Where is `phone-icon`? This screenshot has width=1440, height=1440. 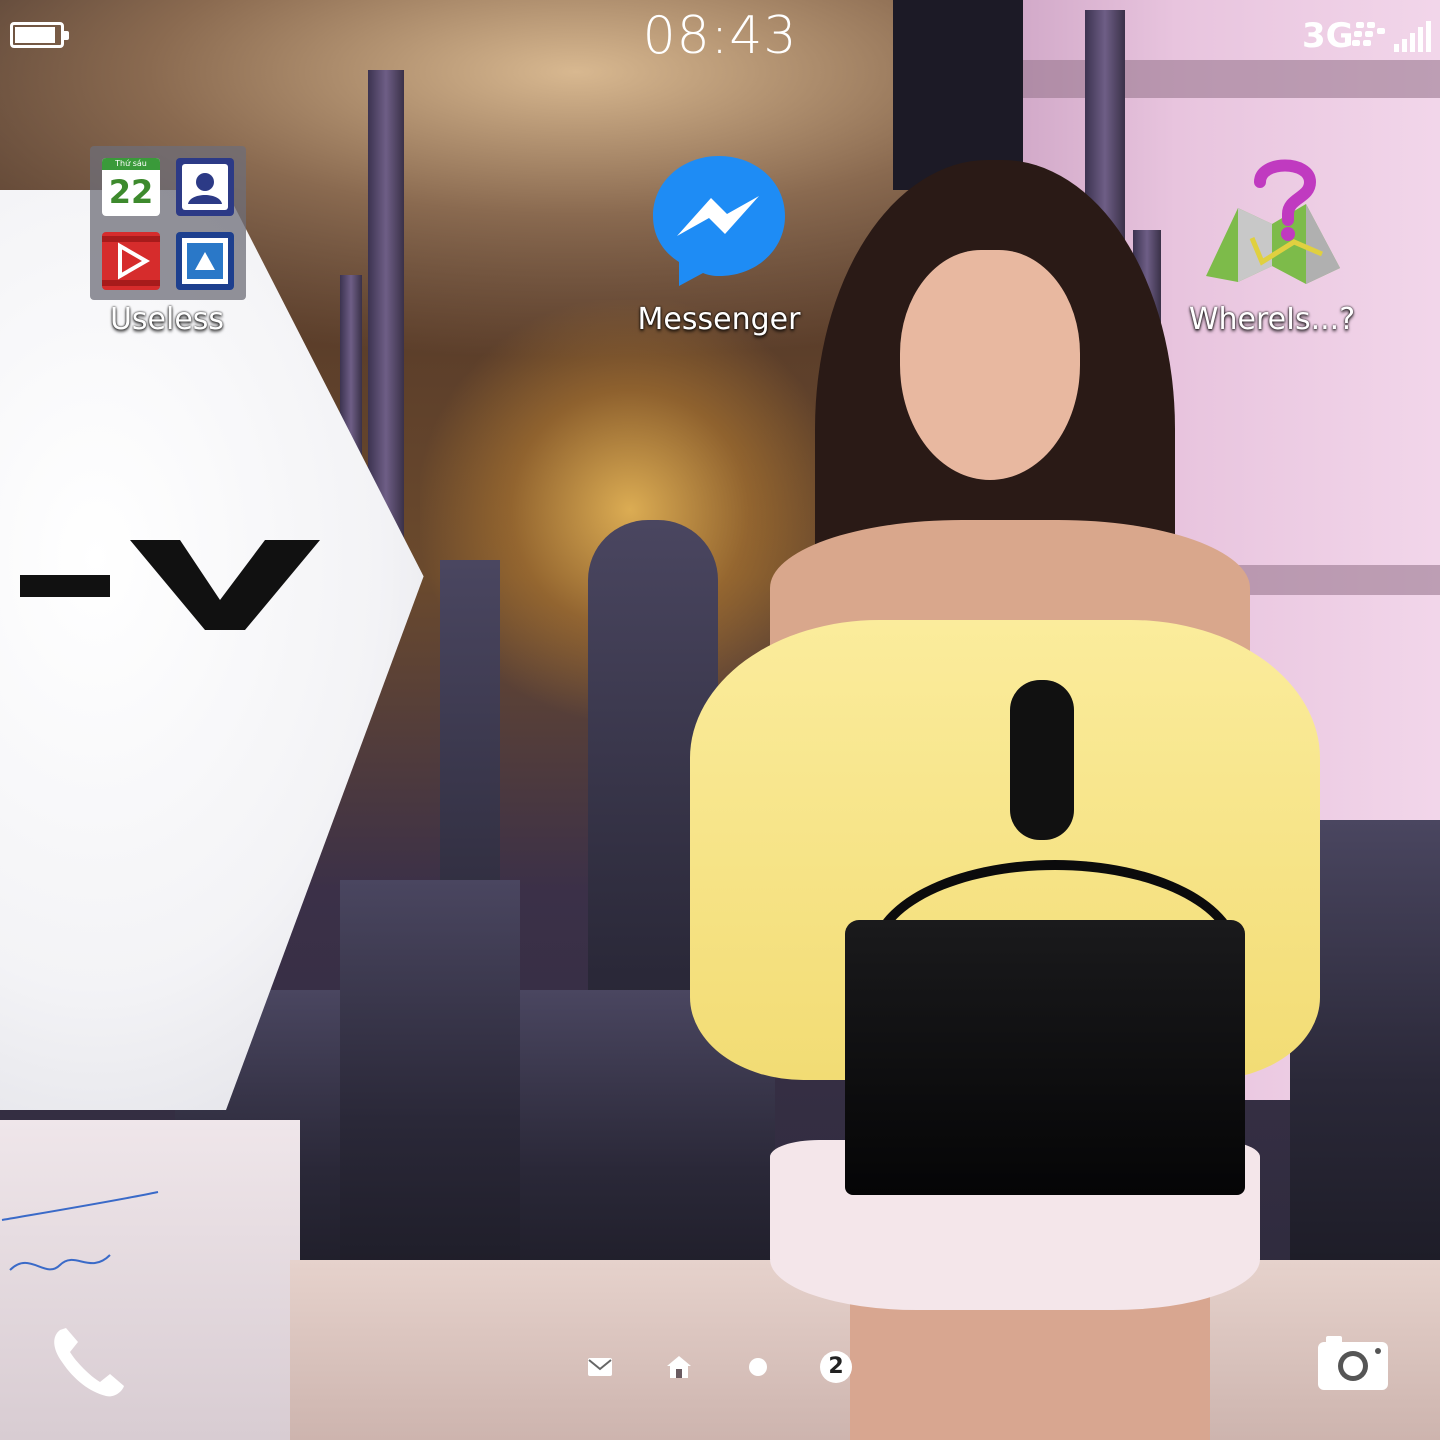
phone-icon is located at coordinates (88, 1362).